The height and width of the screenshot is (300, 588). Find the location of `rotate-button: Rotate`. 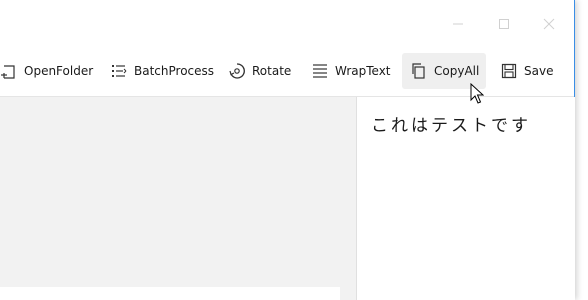

rotate-button: Rotate is located at coordinates (259, 71).